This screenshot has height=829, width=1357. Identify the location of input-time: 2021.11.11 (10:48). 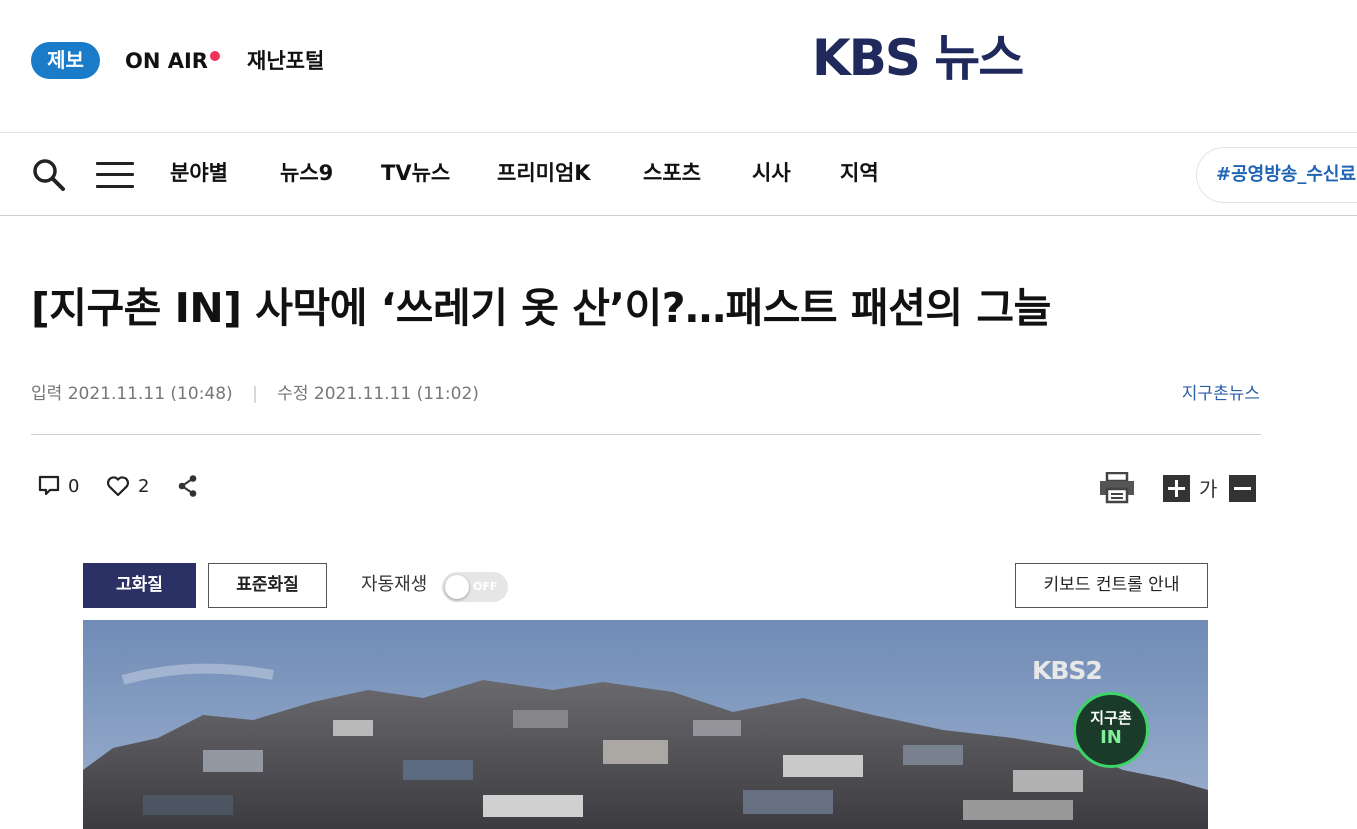
(150, 394).